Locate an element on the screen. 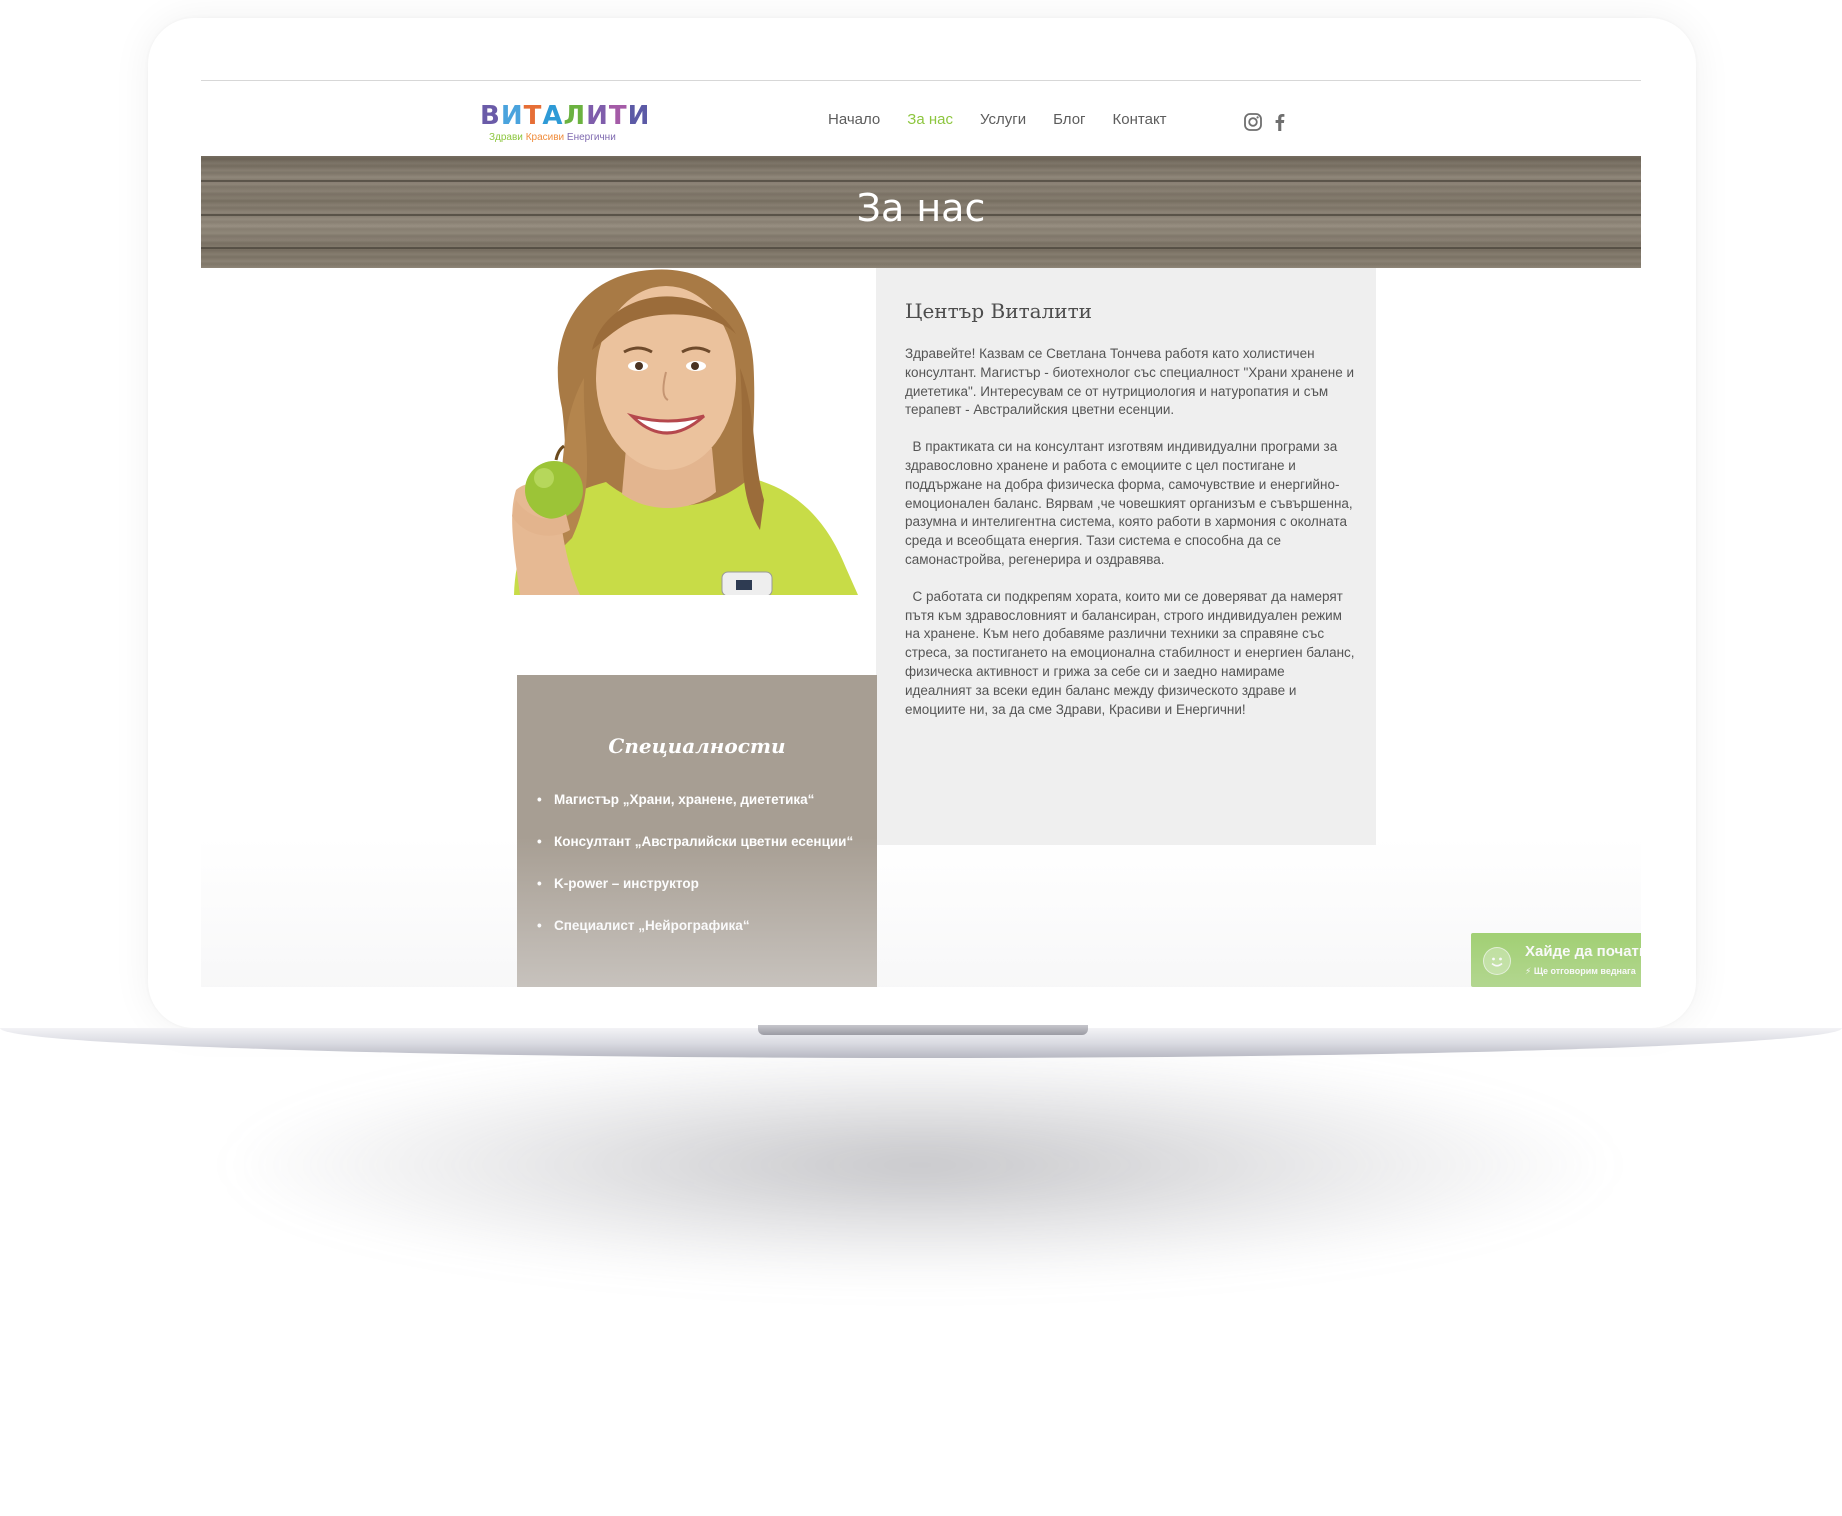 This screenshot has height=1516, width=1842. page-banner: За нас is located at coordinates (921, 212).